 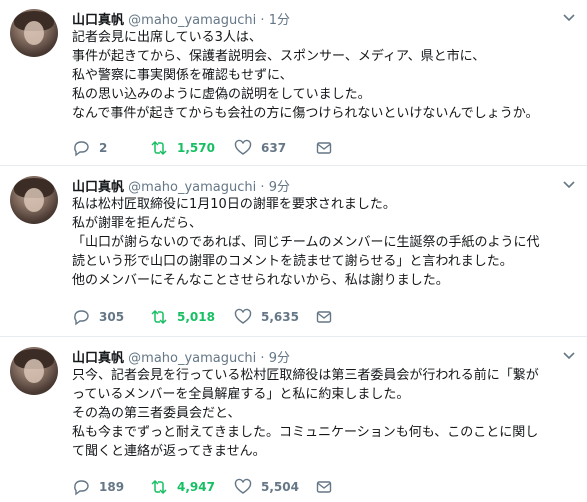 What do you see at coordinates (241, 394) in the screenshot?
I see `tweet-line: っているメンバーを全員解雇する」と私に約束しました。` at bounding box center [241, 394].